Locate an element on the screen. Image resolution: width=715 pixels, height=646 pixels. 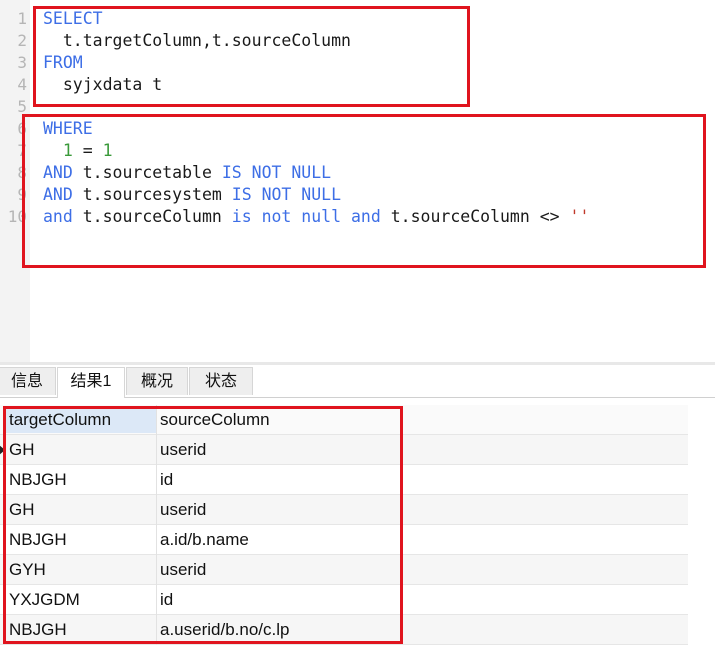
code-line: t.targetColumn,t.sourceColumn is located at coordinates (197, 41).